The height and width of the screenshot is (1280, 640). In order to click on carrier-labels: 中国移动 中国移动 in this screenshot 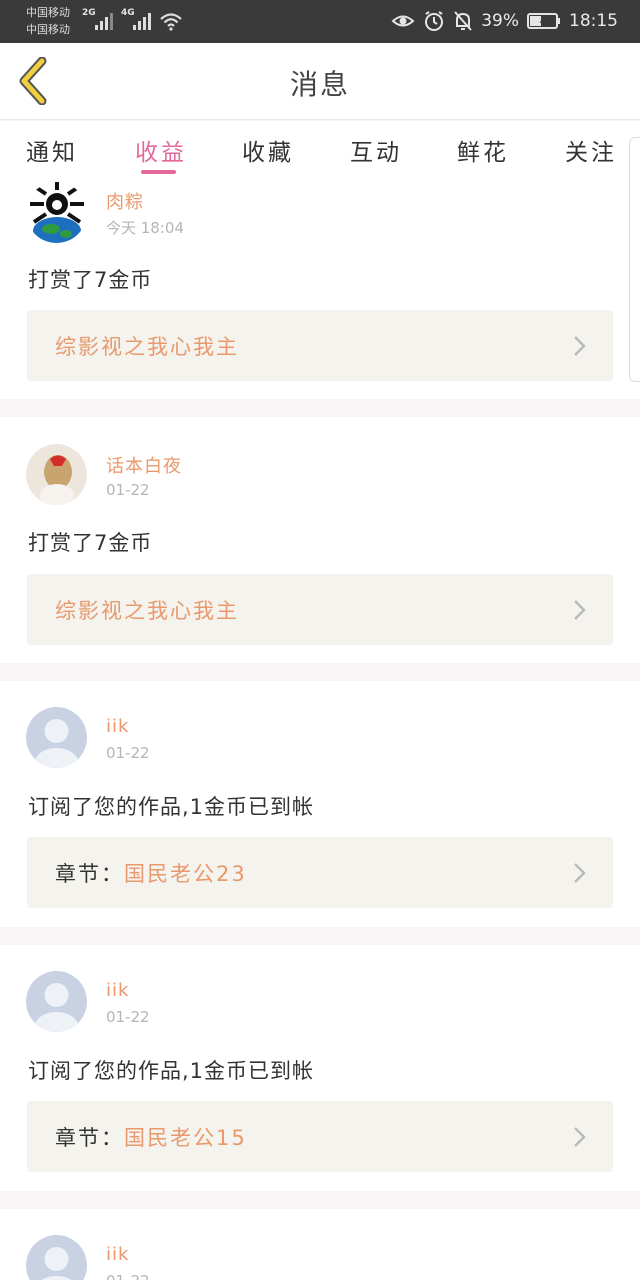, I will do `click(48, 21)`.